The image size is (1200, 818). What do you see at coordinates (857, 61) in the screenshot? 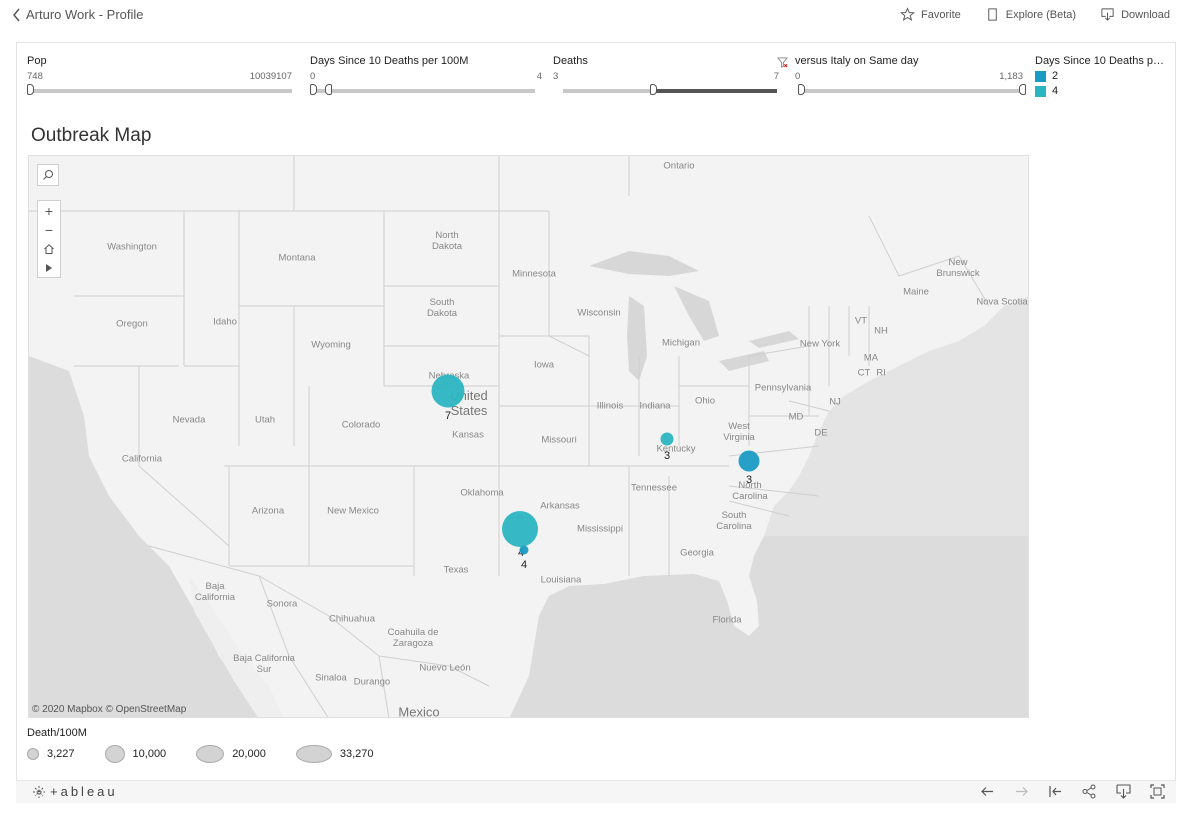
I see `filter-italy-title: versus Italy on Same day` at bounding box center [857, 61].